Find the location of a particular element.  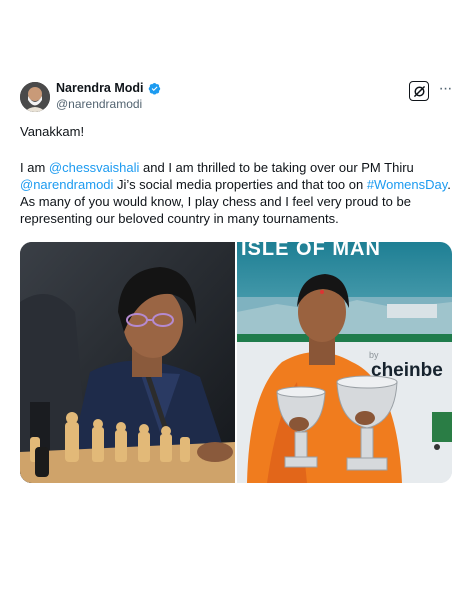

grok-icon is located at coordinates (419, 91).